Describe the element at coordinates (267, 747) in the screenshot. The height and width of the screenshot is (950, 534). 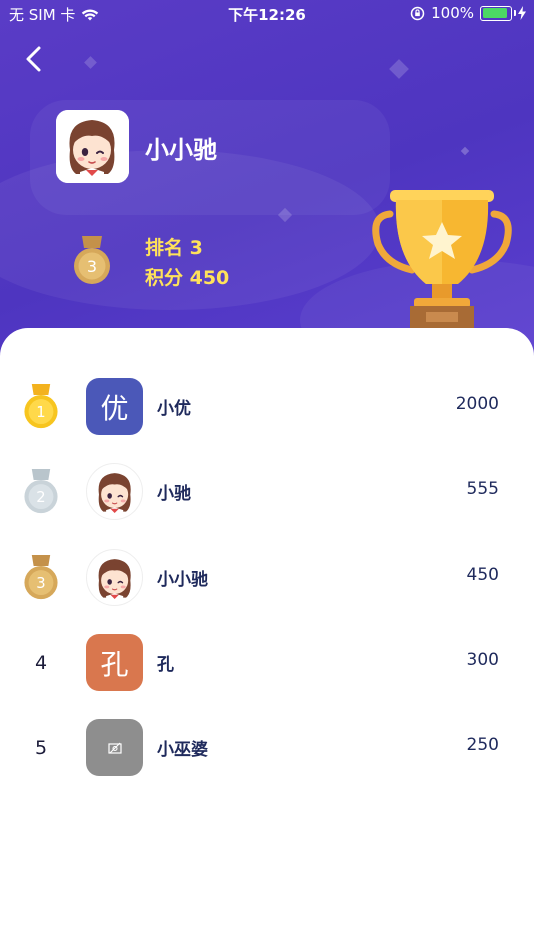
I see `list-item: 5 小巫婆 250` at that location.